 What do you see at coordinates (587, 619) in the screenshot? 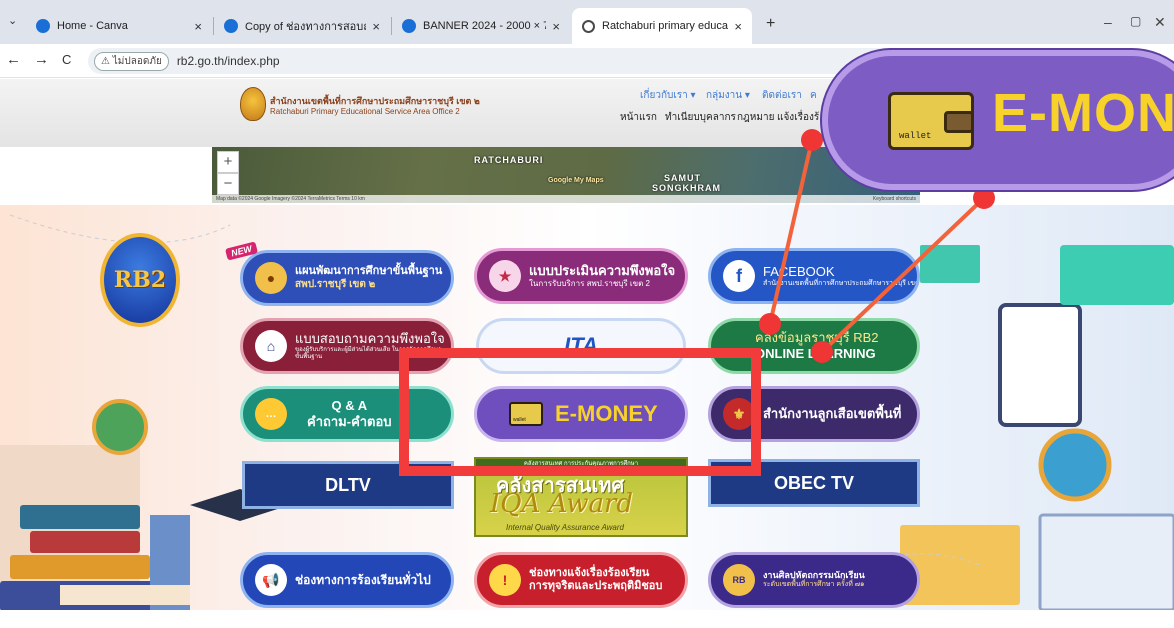
I see `page-bottom` at bounding box center [587, 619].